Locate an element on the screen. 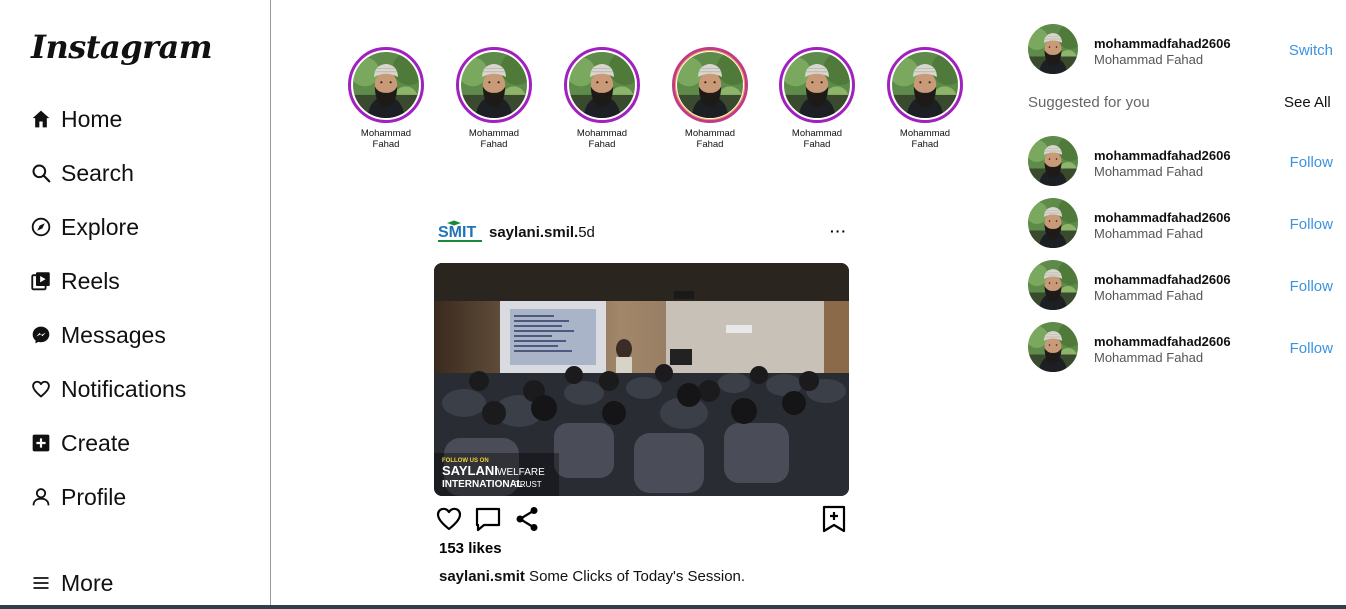  sidebar-item-messages: Messages is located at coordinates (98, 335).